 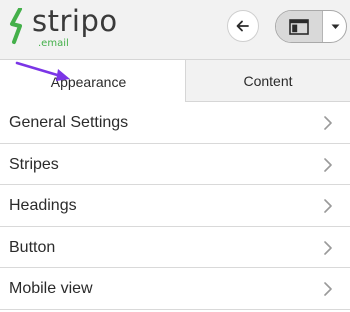 I want to click on settings-item-headings: Headings, so click(x=175, y=206).